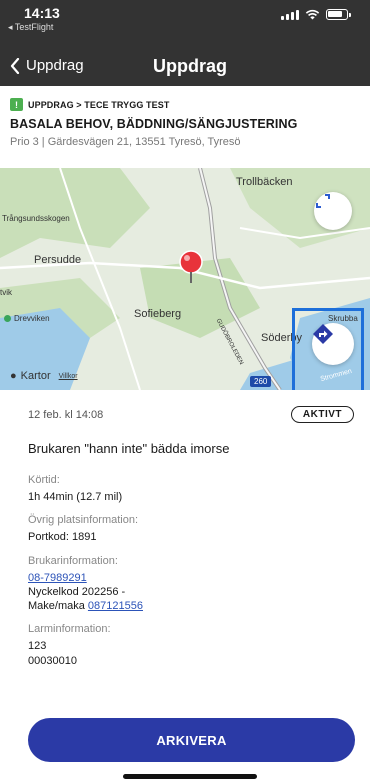 This screenshot has height=780, width=370. What do you see at coordinates (57, 578) in the screenshot?
I see `user-phone-link: 08-7989291` at bounding box center [57, 578].